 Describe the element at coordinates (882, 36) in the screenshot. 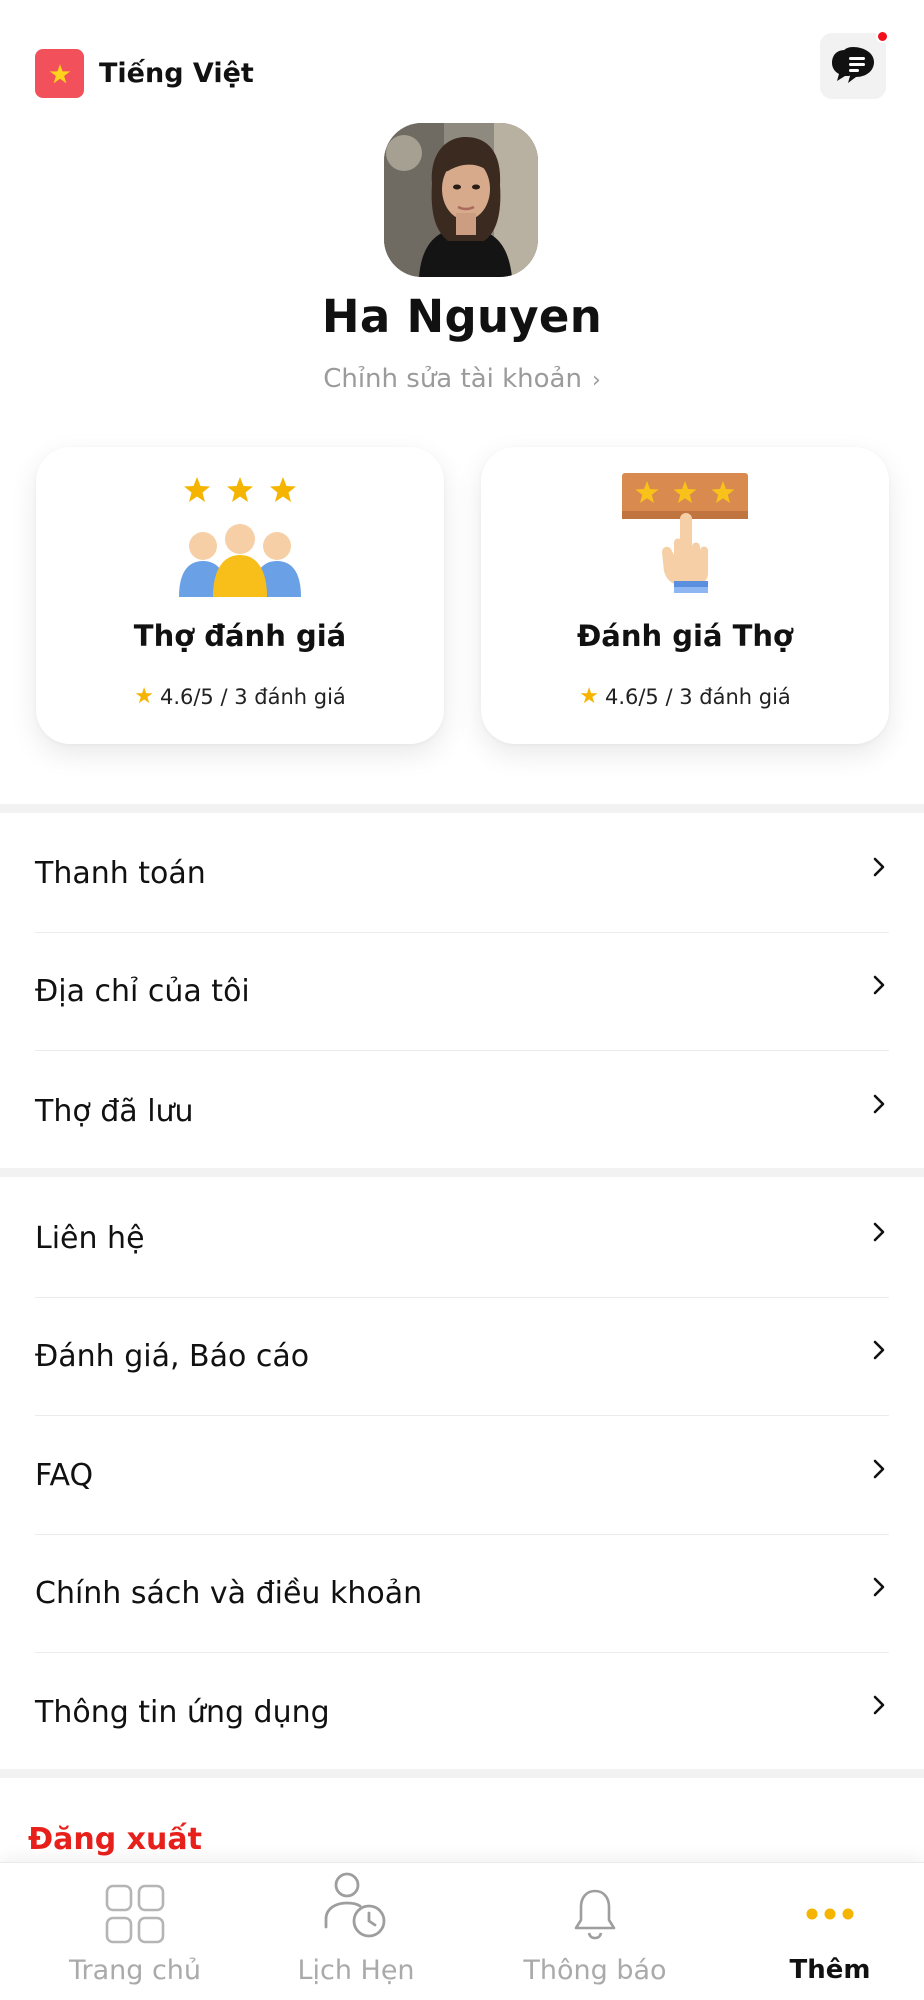

I see `unread-badge` at that location.